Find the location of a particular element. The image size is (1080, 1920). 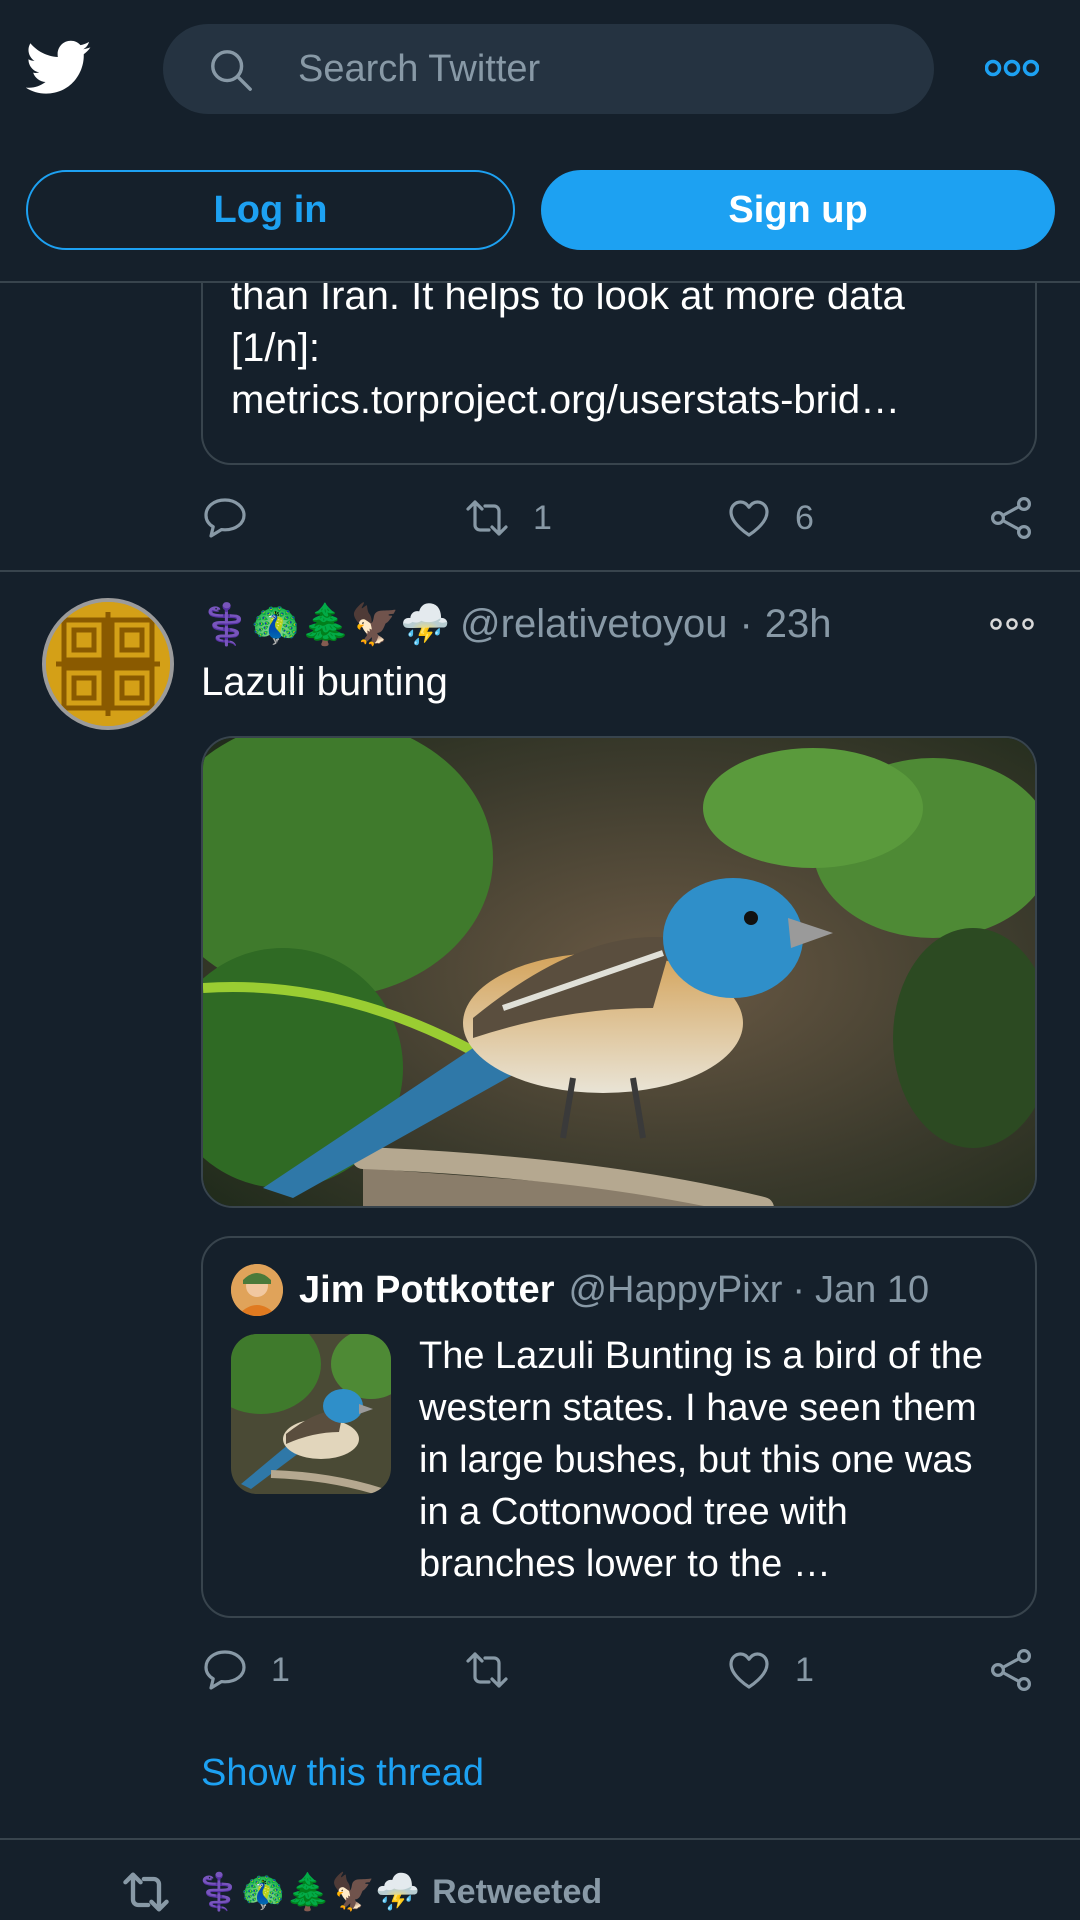

quoted-tweet-header: Jim Pottkotter @HappyPixr · Jan 10 is located at coordinates (580, 1290).